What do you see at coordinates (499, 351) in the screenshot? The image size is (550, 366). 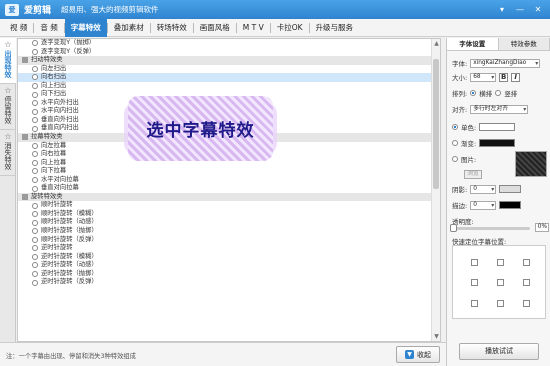 I see `preview-button: 播放试试` at bounding box center [499, 351].